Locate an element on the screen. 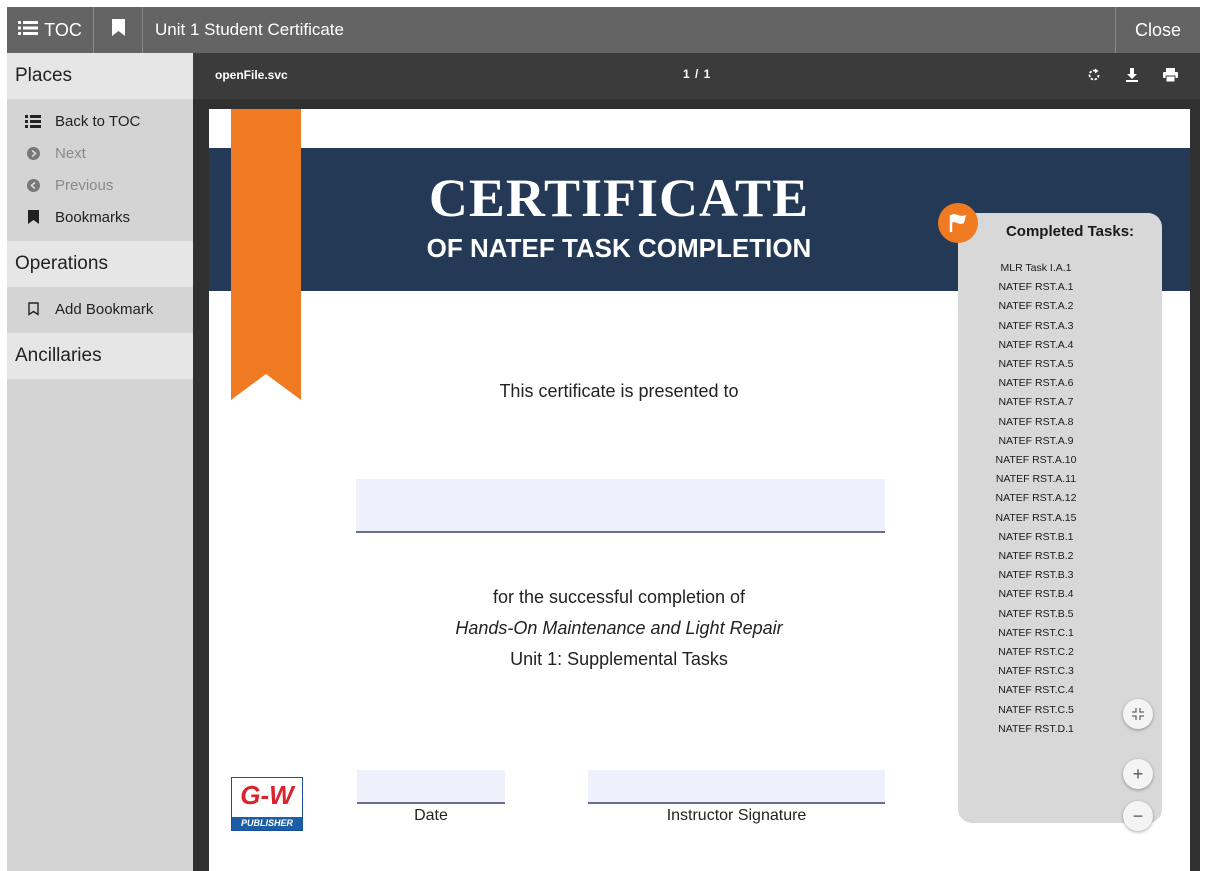  toc-button: TOC is located at coordinates (50, 30).